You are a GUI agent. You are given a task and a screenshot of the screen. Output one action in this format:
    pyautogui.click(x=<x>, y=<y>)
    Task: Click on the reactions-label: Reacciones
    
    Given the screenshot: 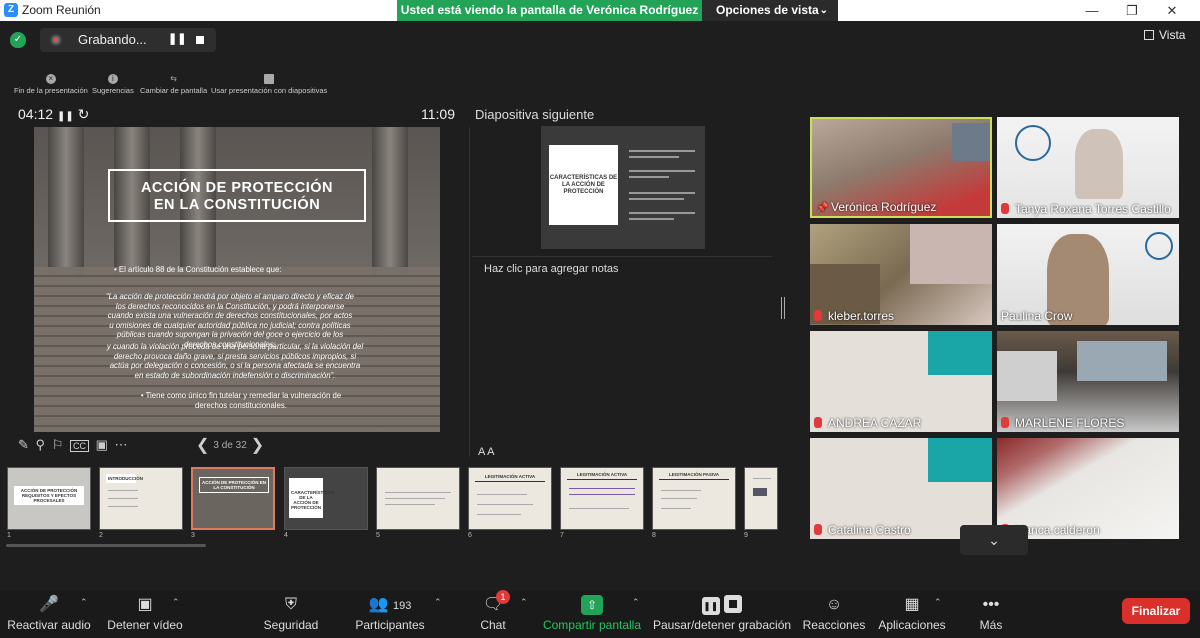 What is the action you would take?
    pyautogui.click(x=834, y=625)
    